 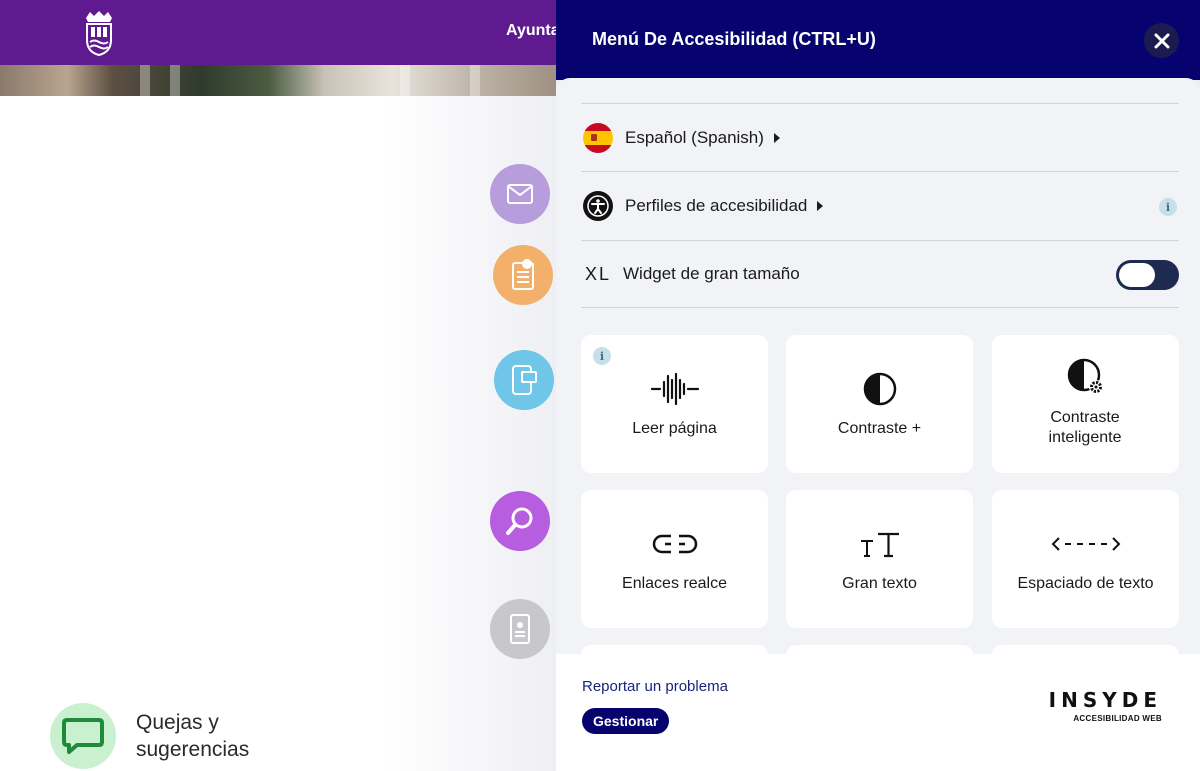 What do you see at coordinates (1117, 718) in the screenshot?
I see `brand-subtitle: ACCESIBILIDAD WEB` at bounding box center [1117, 718].